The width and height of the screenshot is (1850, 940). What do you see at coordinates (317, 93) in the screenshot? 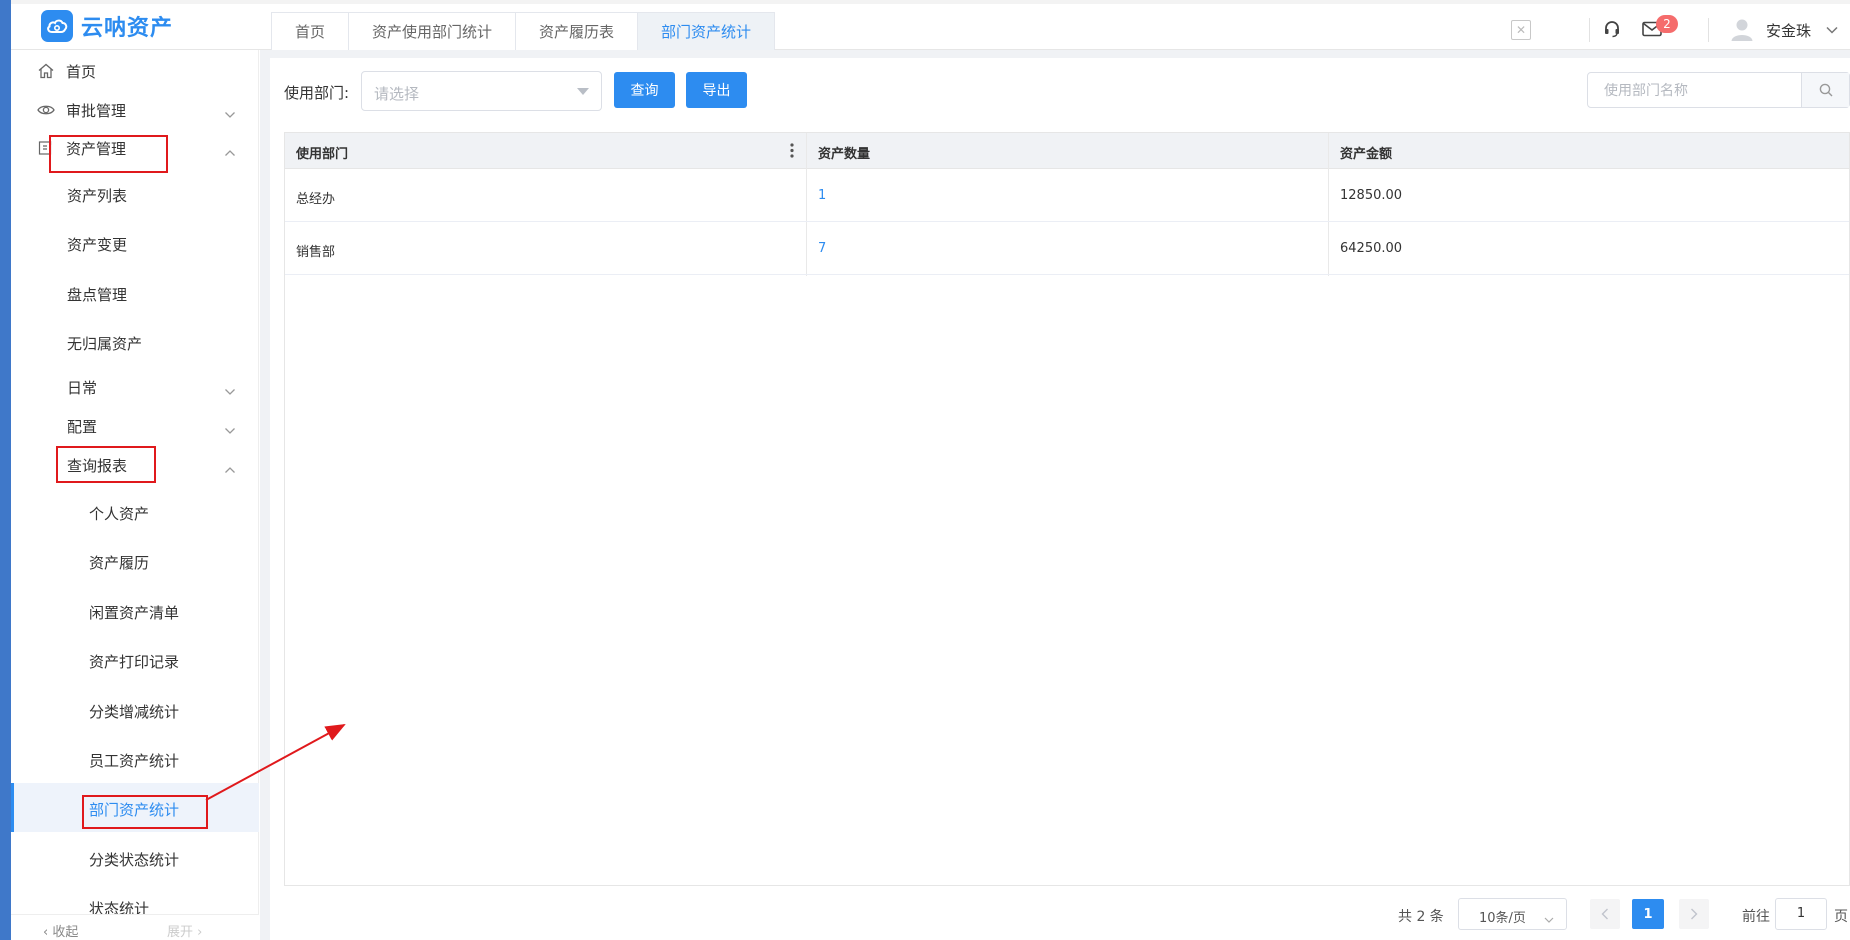
I see `dept-filter-label: 使用部门:` at bounding box center [317, 93].